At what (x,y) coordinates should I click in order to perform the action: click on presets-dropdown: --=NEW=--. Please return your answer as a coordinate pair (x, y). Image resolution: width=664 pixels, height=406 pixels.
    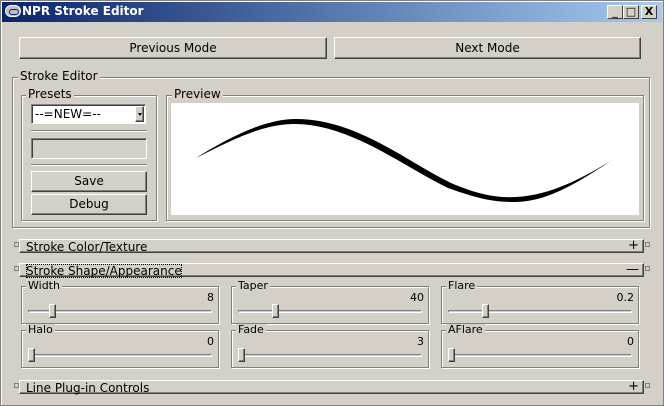
    Looking at the image, I should click on (88, 114).